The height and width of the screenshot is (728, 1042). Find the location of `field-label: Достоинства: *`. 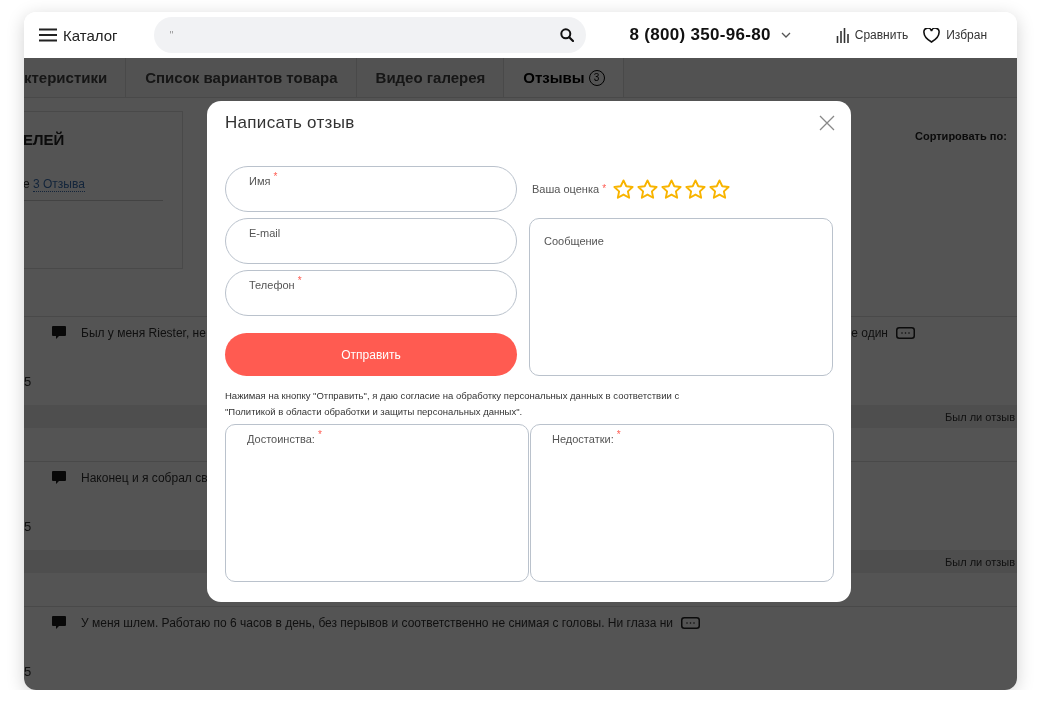

field-label: Достоинства: * is located at coordinates (284, 438).